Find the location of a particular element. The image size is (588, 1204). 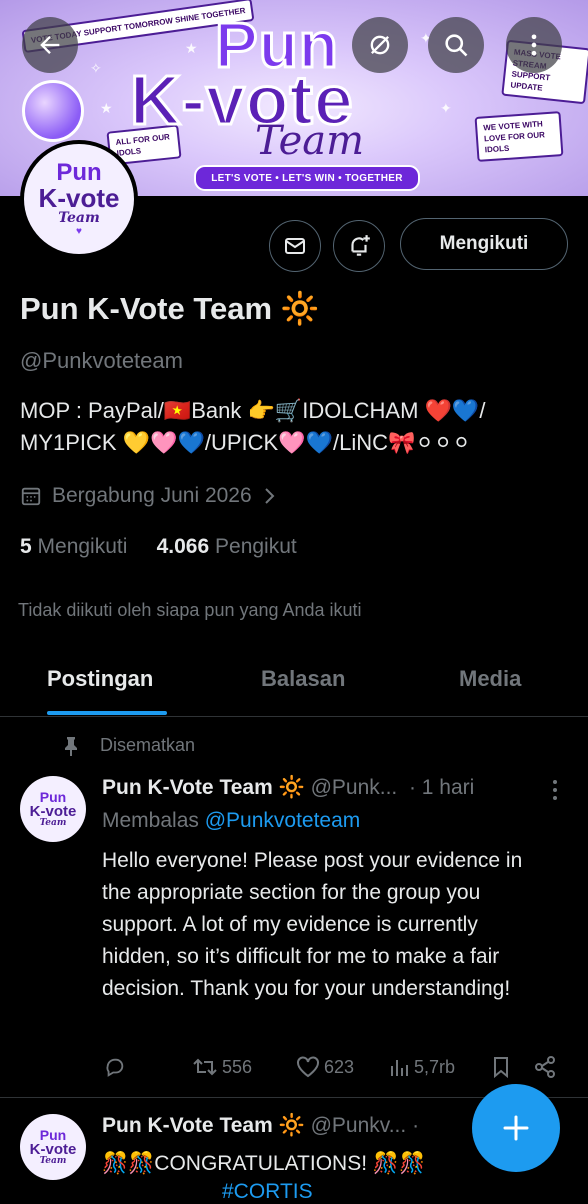

replying-prefix: Membalas is located at coordinates (150, 820).